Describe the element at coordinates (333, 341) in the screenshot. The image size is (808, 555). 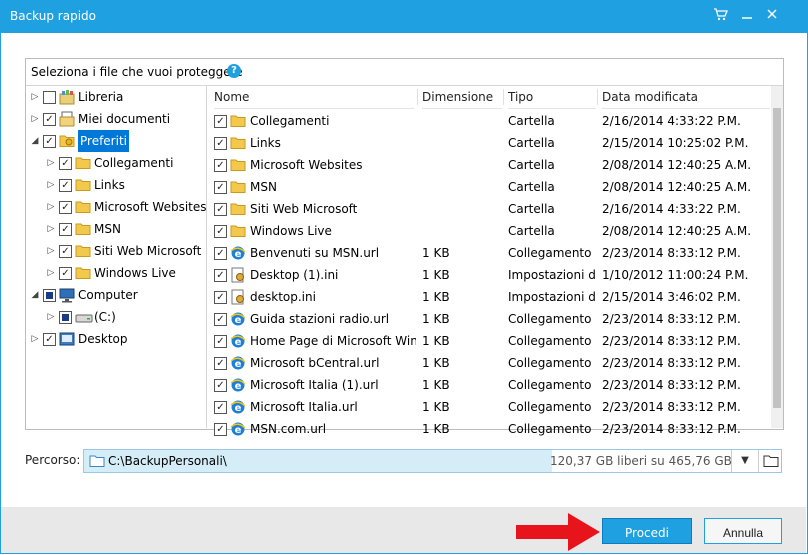
I see `cell-name: Home Page di Microsoft Windows.url` at that location.